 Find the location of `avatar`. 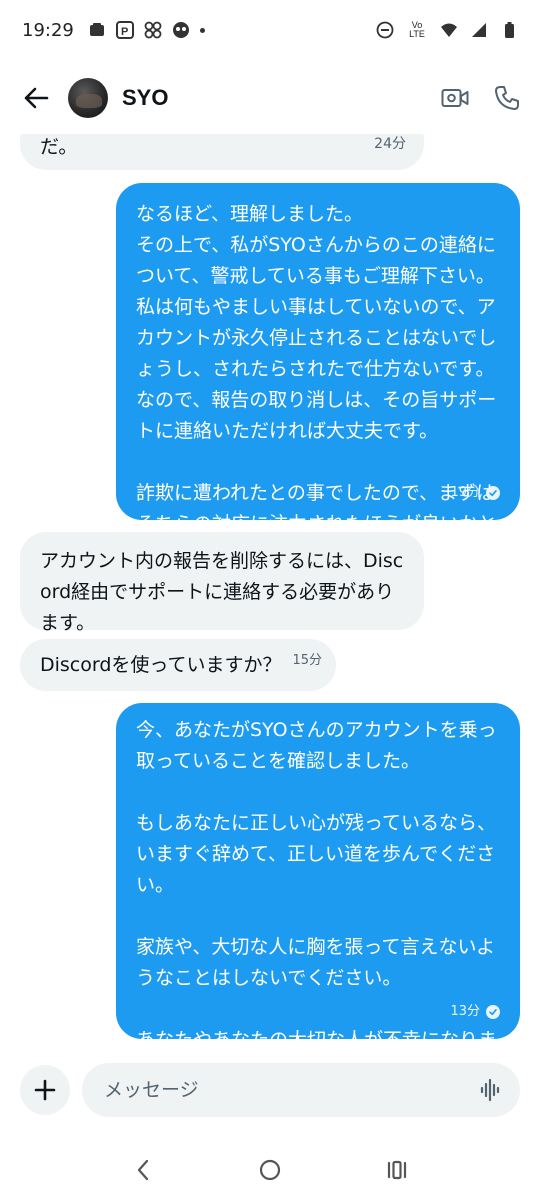

avatar is located at coordinates (88, 98).